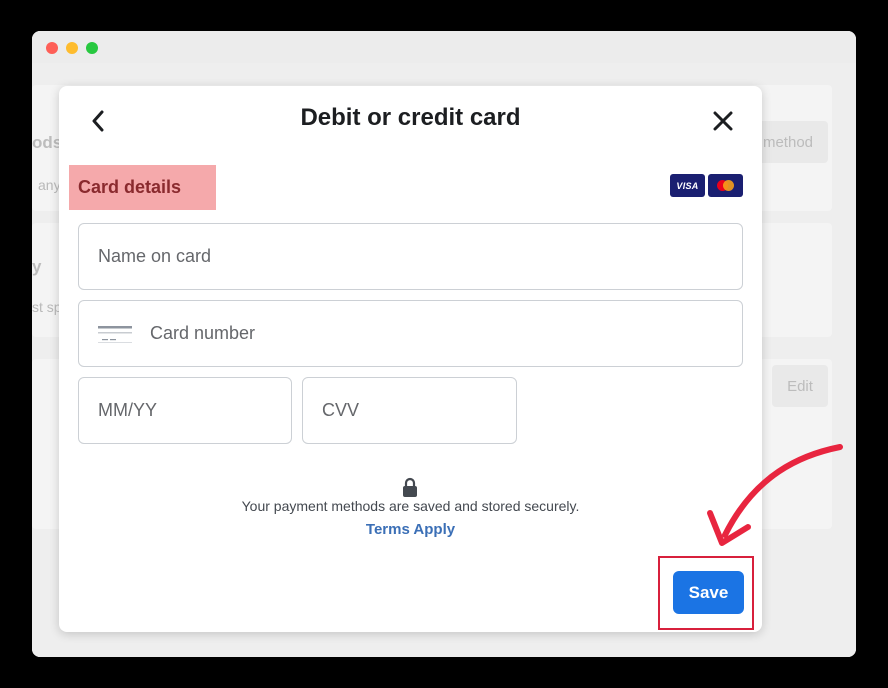 Image resolution: width=888 pixels, height=688 pixels. I want to click on background-text-any: any, so click(49, 185).